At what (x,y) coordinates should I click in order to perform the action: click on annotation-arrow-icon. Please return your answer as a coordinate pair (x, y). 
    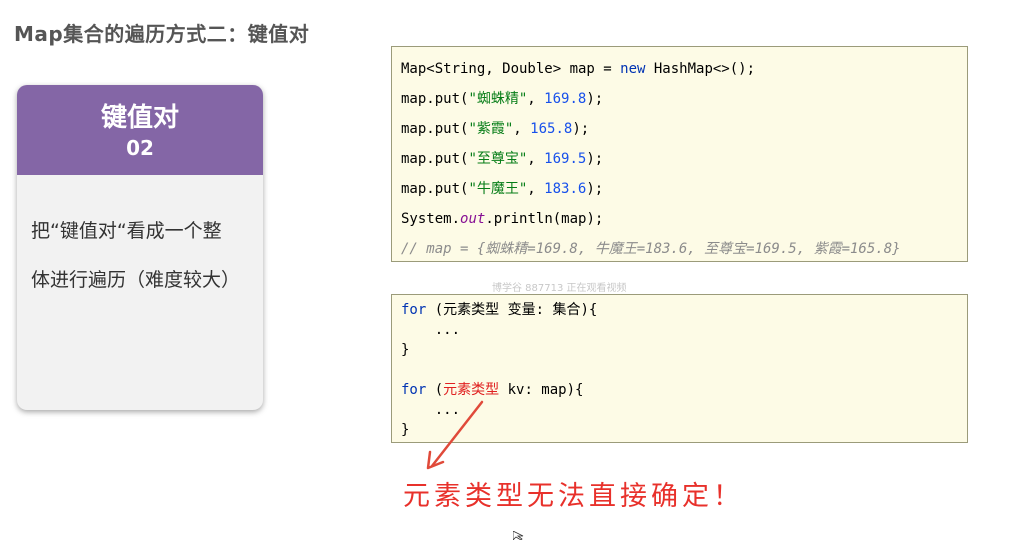
    Looking at the image, I should click on (455, 435).